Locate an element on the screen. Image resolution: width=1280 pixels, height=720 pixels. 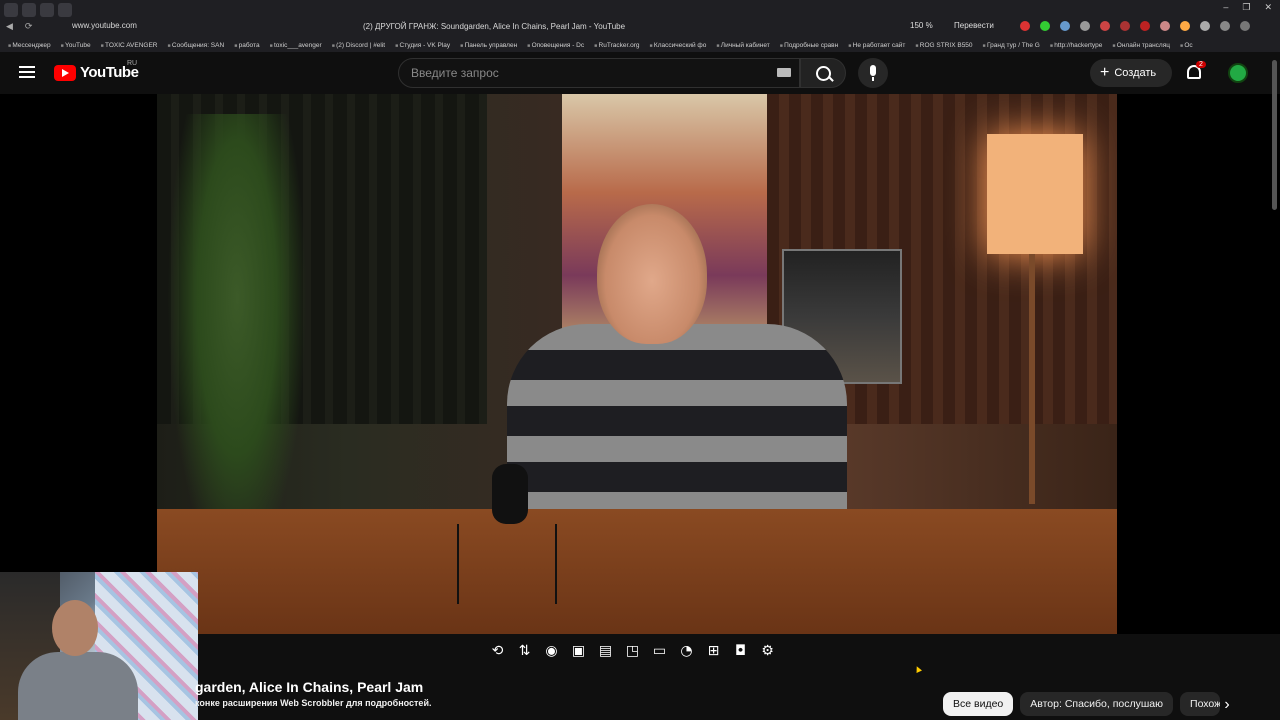
player-toolbar: ⟲ ⇅ ◉ ▣ ▤ ◳ ▭ ◔ ⊞ ◘ ⚙ is located at coordinates (632, 651).